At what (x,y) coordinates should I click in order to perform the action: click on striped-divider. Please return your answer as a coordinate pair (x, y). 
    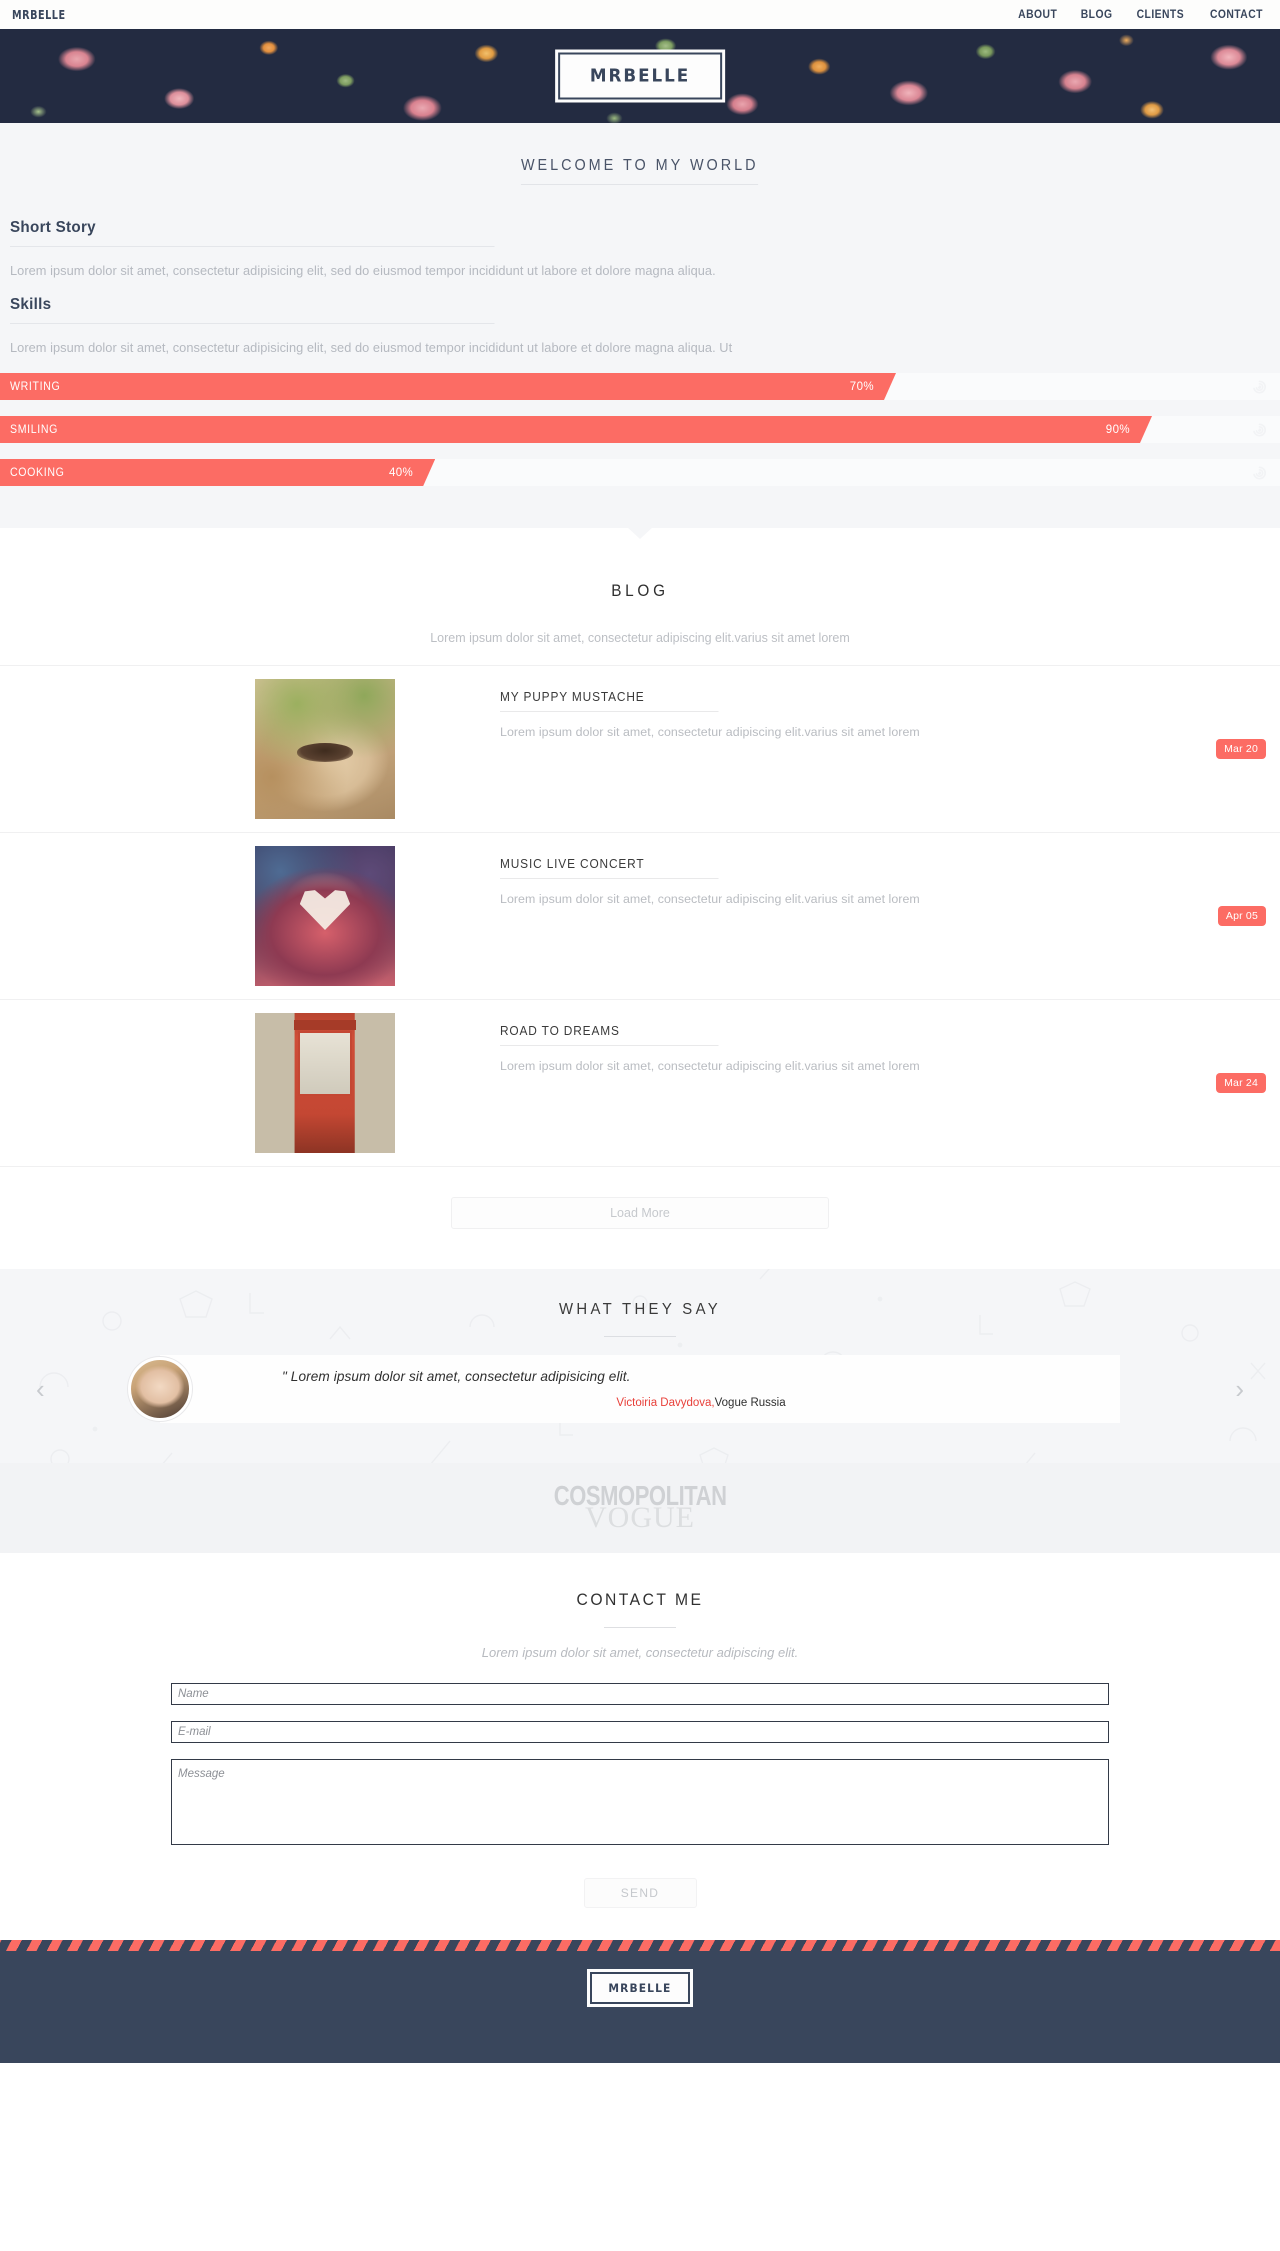
    Looking at the image, I should click on (640, 1945).